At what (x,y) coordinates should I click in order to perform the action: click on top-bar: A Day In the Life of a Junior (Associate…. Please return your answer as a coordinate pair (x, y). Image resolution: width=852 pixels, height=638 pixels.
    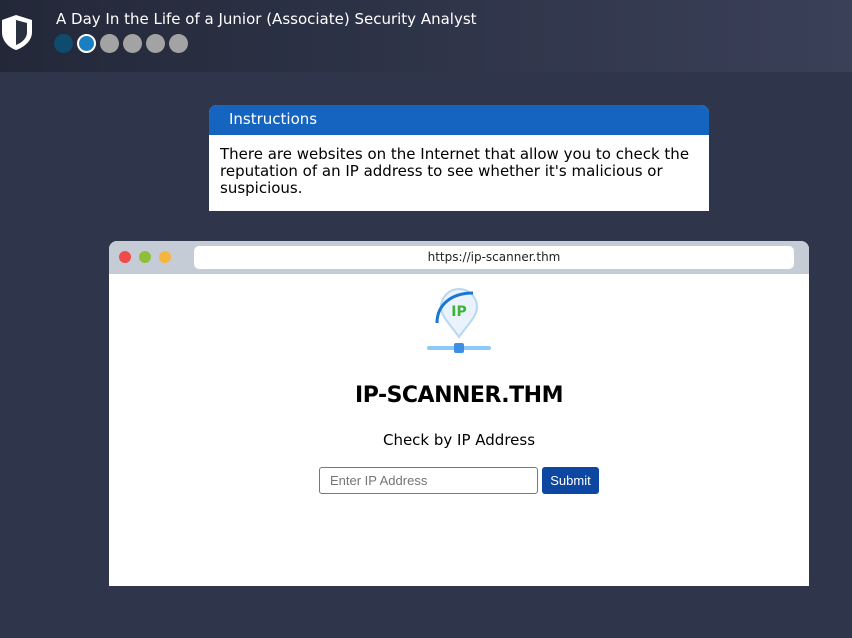
    Looking at the image, I should click on (426, 36).